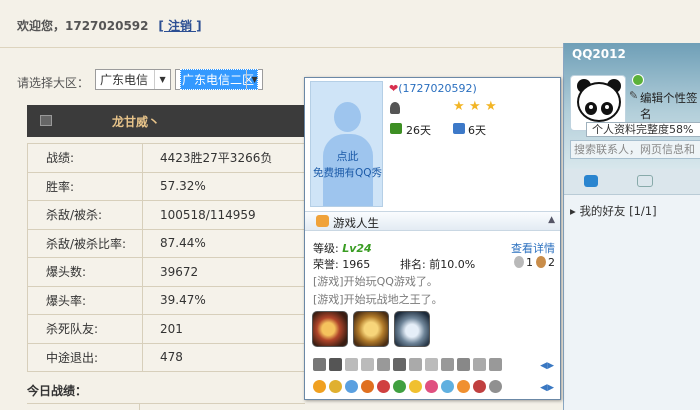  I want to click on friend-group: ▸ 我的好友 [1/1], so click(613, 211).